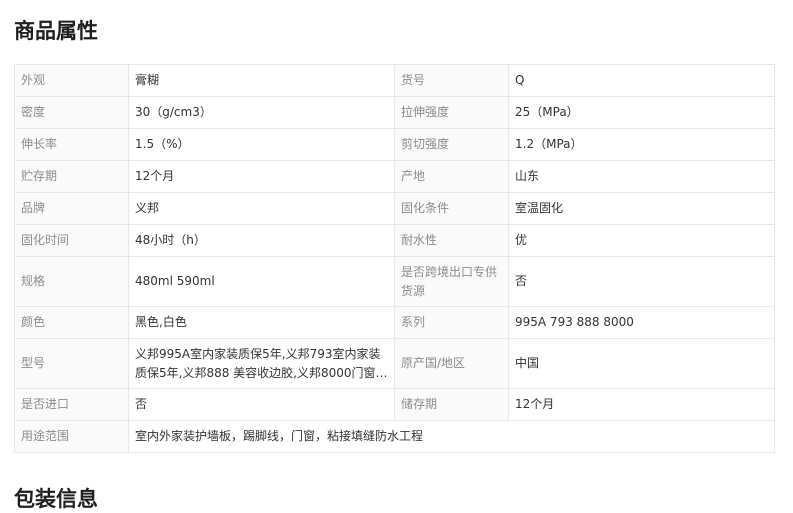 The image size is (793, 513). I want to click on table-row: 规格 480ml 590ml 是否跨境出口专供货源 否, so click(394, 281).